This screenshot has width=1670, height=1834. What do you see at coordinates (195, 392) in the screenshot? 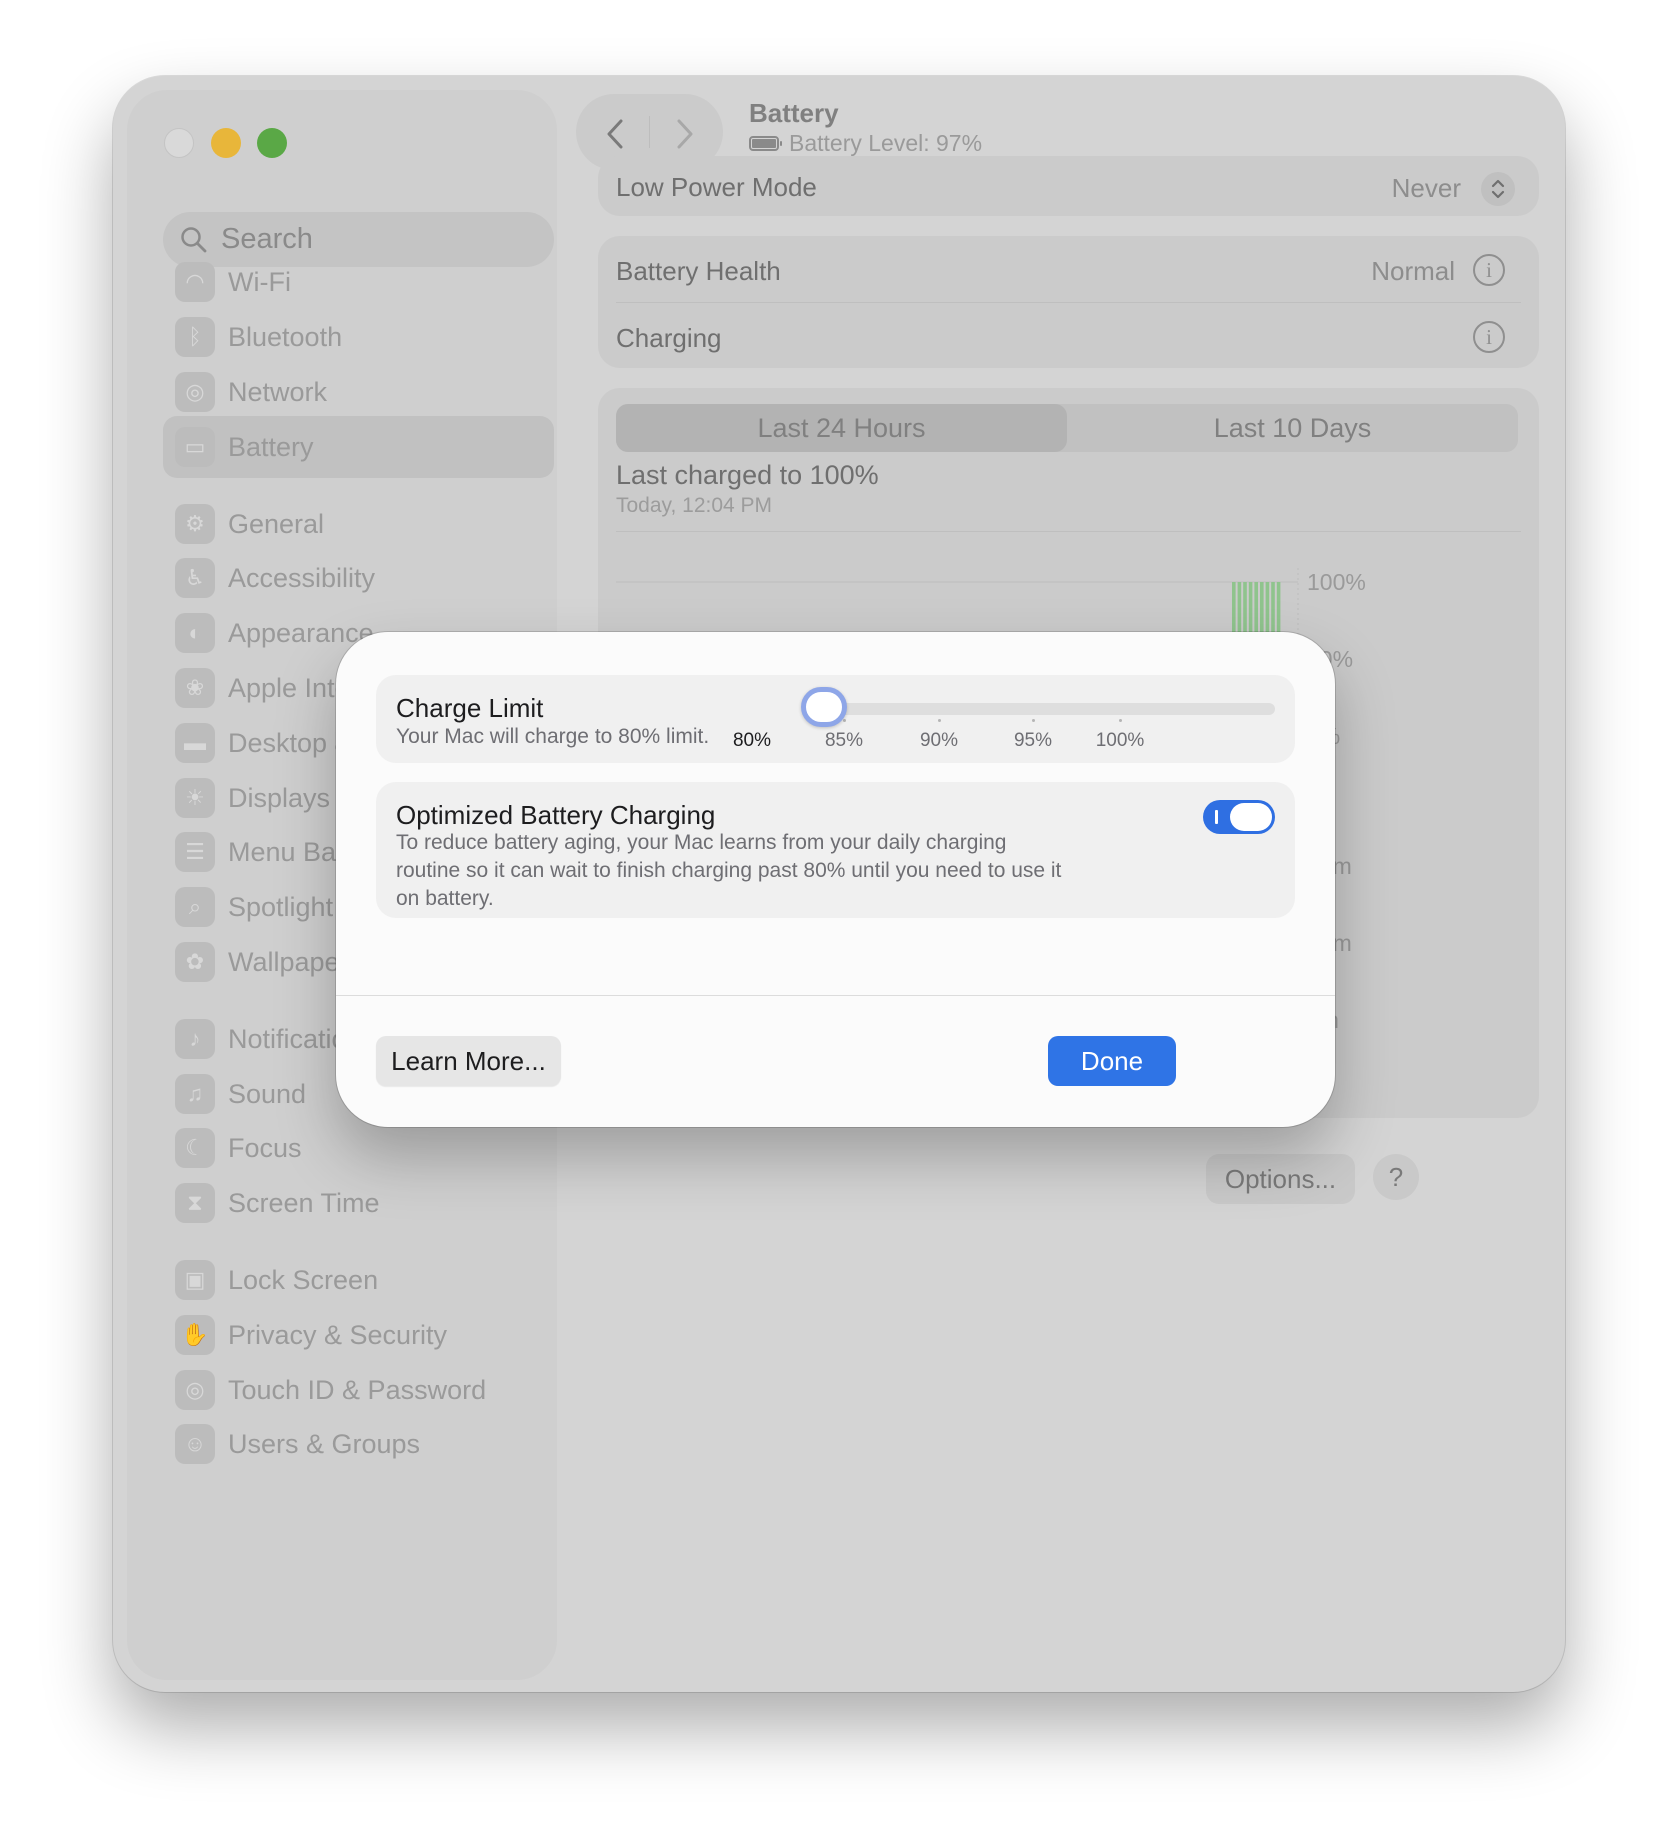
I see `globe-icon: ◎` at bounding box center [195, 392].